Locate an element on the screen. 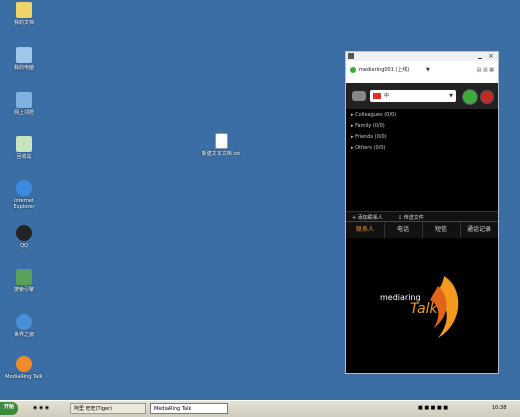 Image resolution: width=520 pixels, height=417 pixels. group-colleagues: ▸ Colleagues (0/0) is located at coordinates (373, 115).